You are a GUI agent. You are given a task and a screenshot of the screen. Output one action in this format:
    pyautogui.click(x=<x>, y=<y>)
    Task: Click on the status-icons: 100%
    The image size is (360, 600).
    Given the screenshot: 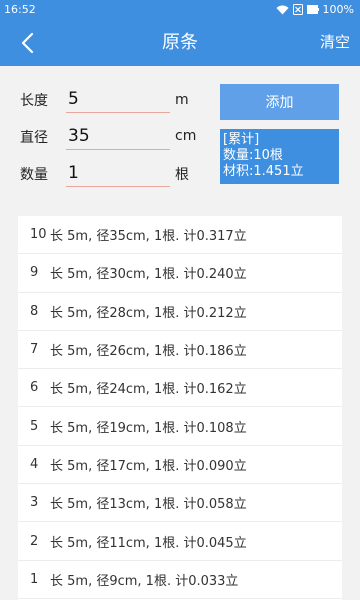 What is the action you would take?
    pyautogui.click(x=315, y=9)
    